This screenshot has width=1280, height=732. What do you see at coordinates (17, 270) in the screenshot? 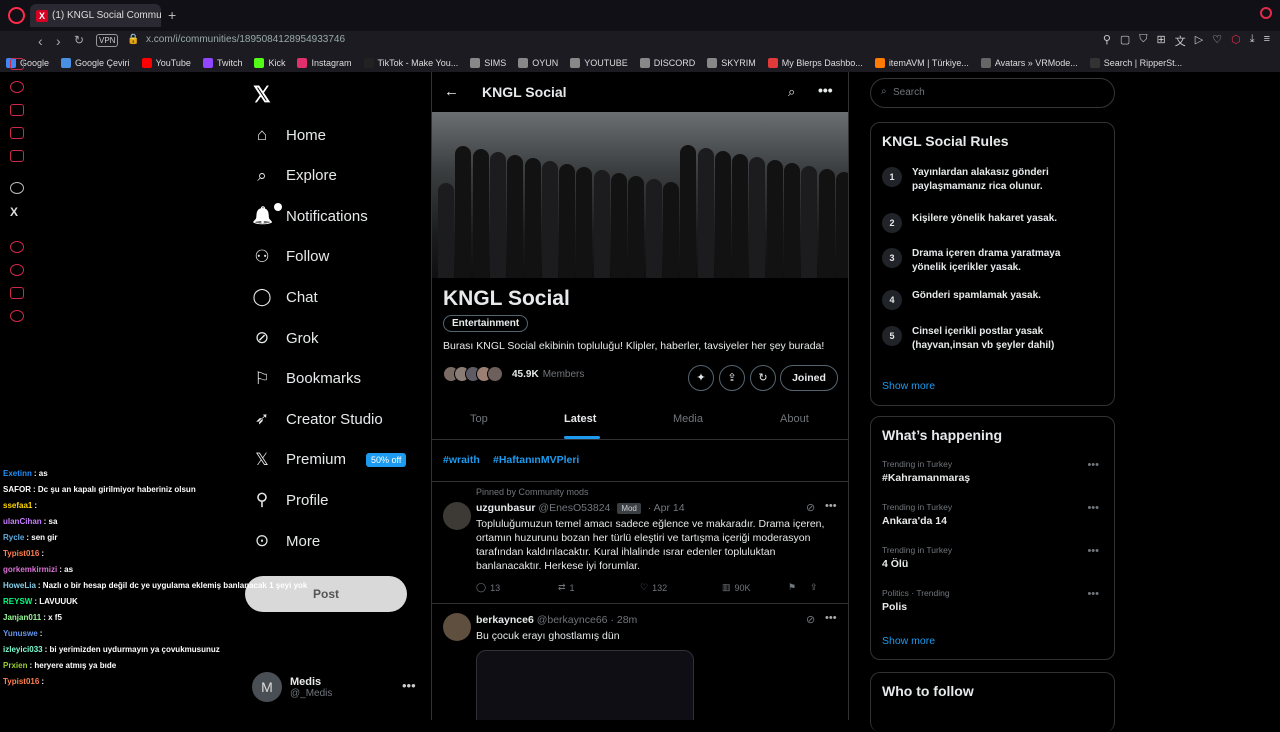
I see `sidebar-clock-icon` at bounding box center [17, 270].